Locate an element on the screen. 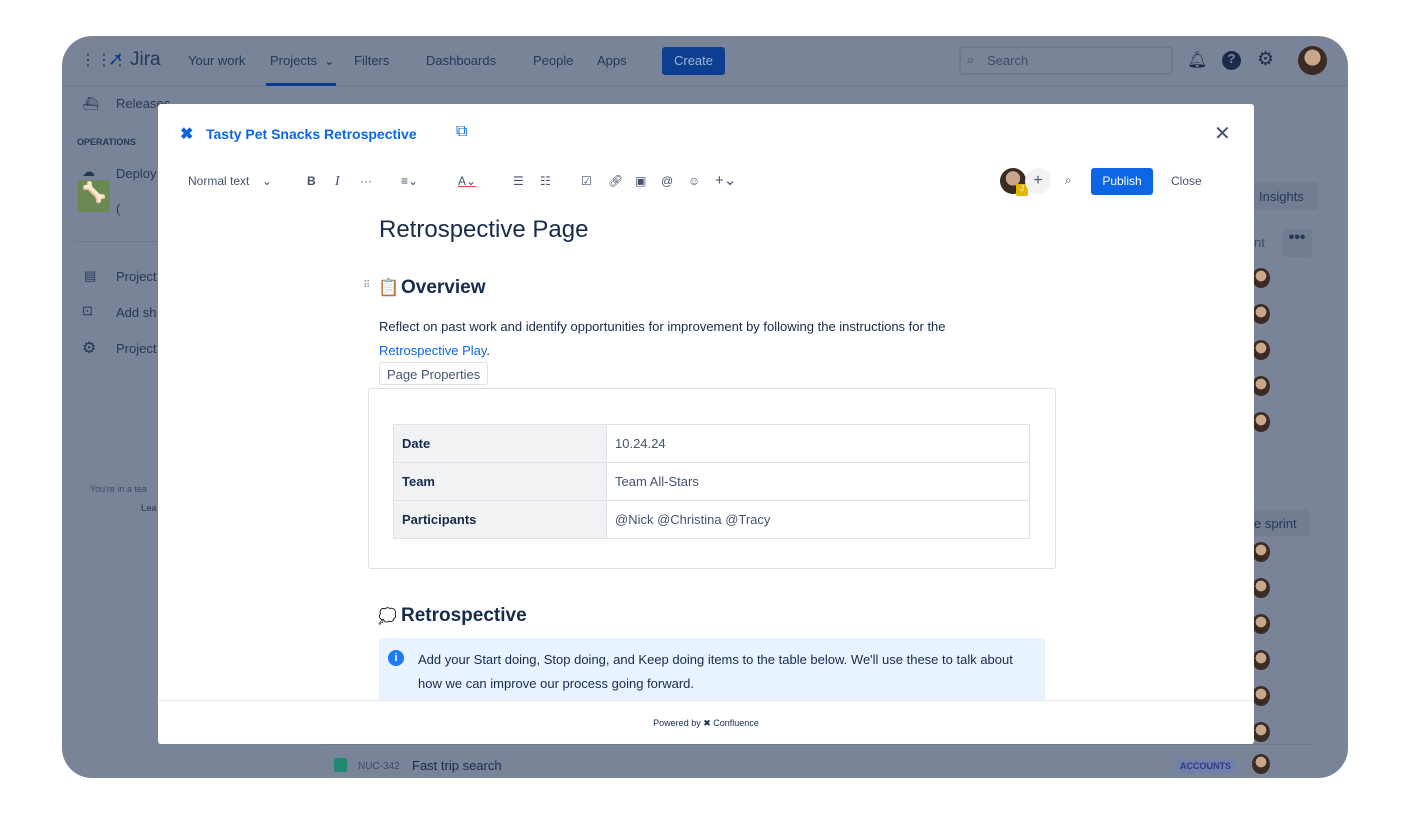  complete-sprint-button: e sprint is located at coordinates (1281, 523).